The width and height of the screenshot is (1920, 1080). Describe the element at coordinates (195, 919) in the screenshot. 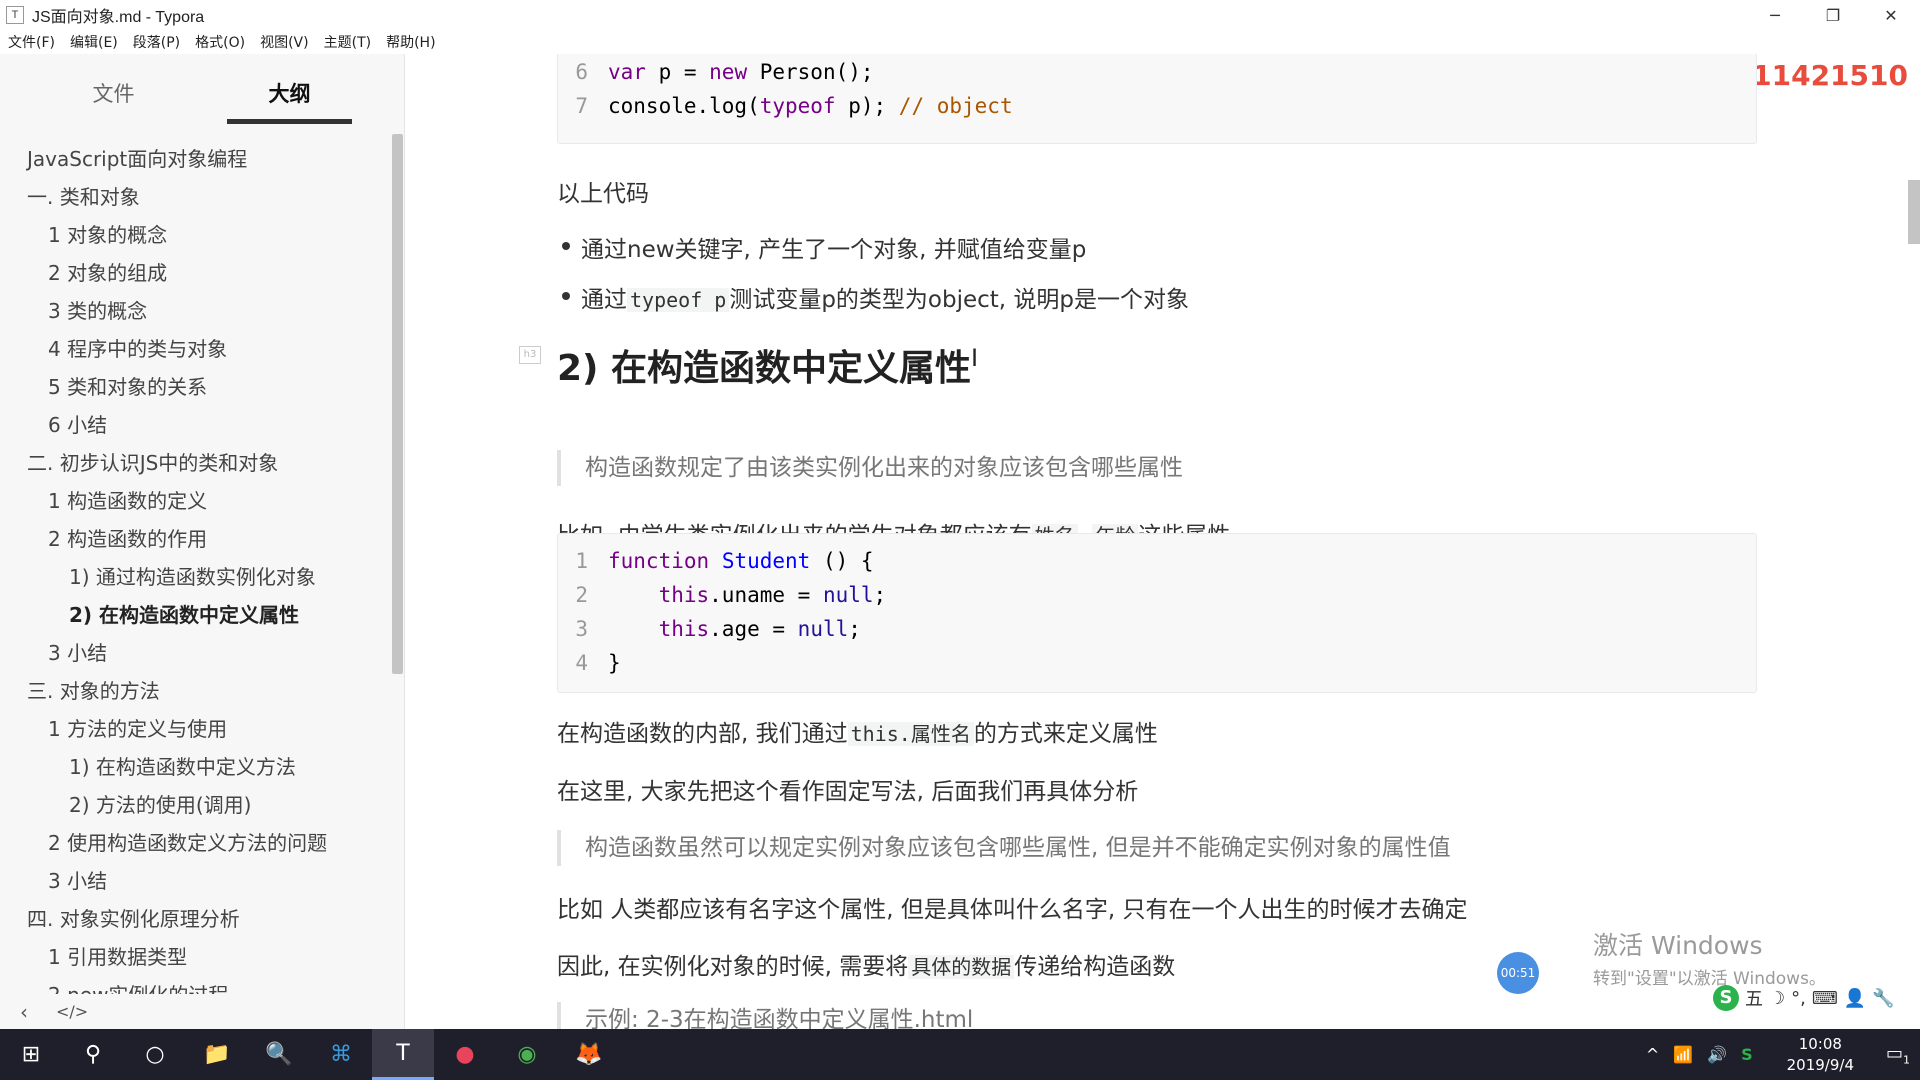

I see `outline-item: 四. 对象实例化原理分析` at that location.